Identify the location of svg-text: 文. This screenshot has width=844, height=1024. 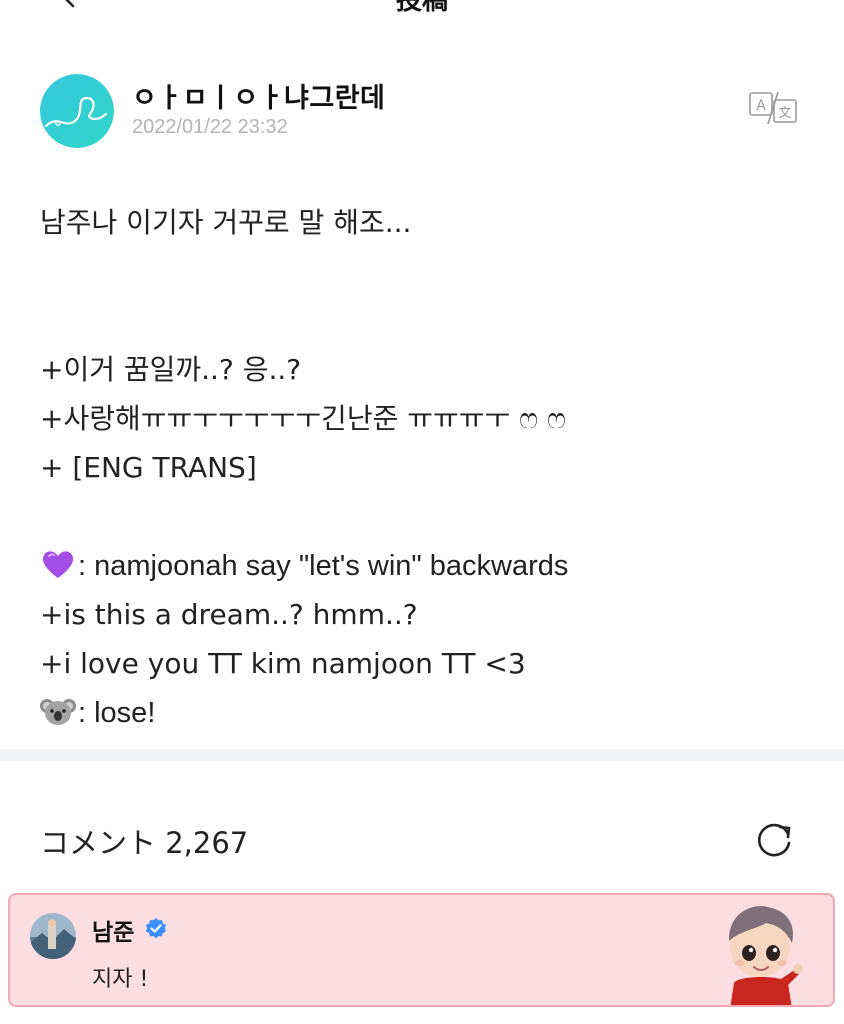
(784, 113).